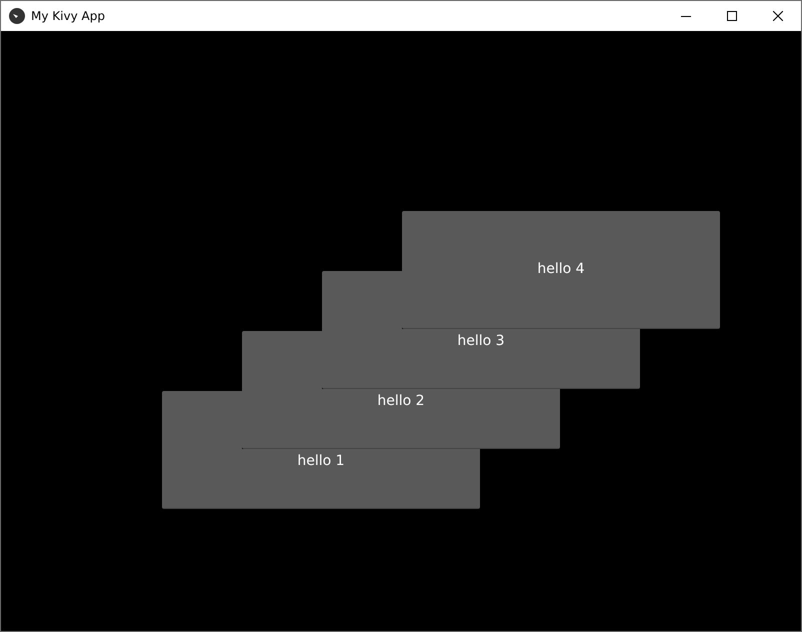 This screenshot has height=632, width=802. I want to click on hello-button: hello 2, so click(401, 419).